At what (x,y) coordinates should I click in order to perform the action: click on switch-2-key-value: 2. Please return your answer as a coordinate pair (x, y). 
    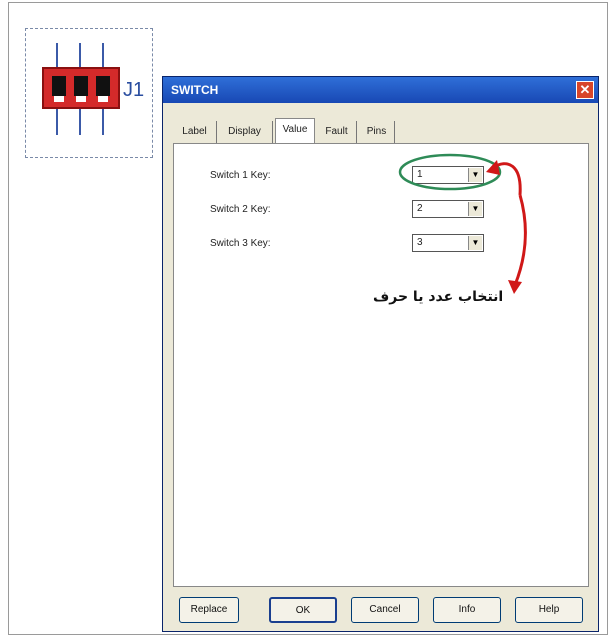
    Looking at the image, I should click on (420, 208).